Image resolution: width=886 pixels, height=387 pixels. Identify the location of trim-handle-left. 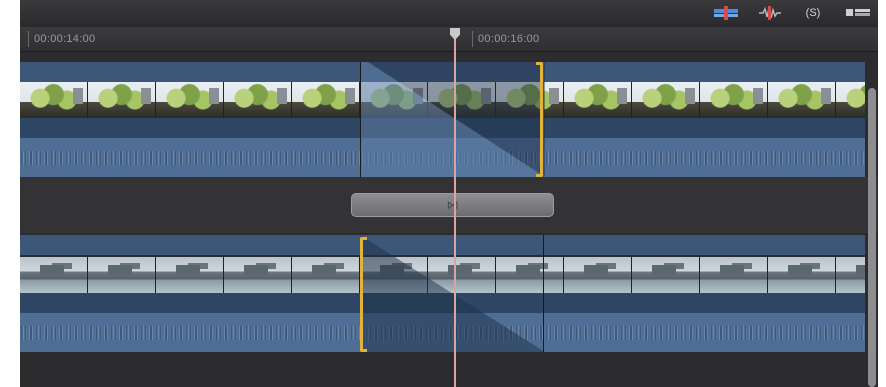
(363, 294).